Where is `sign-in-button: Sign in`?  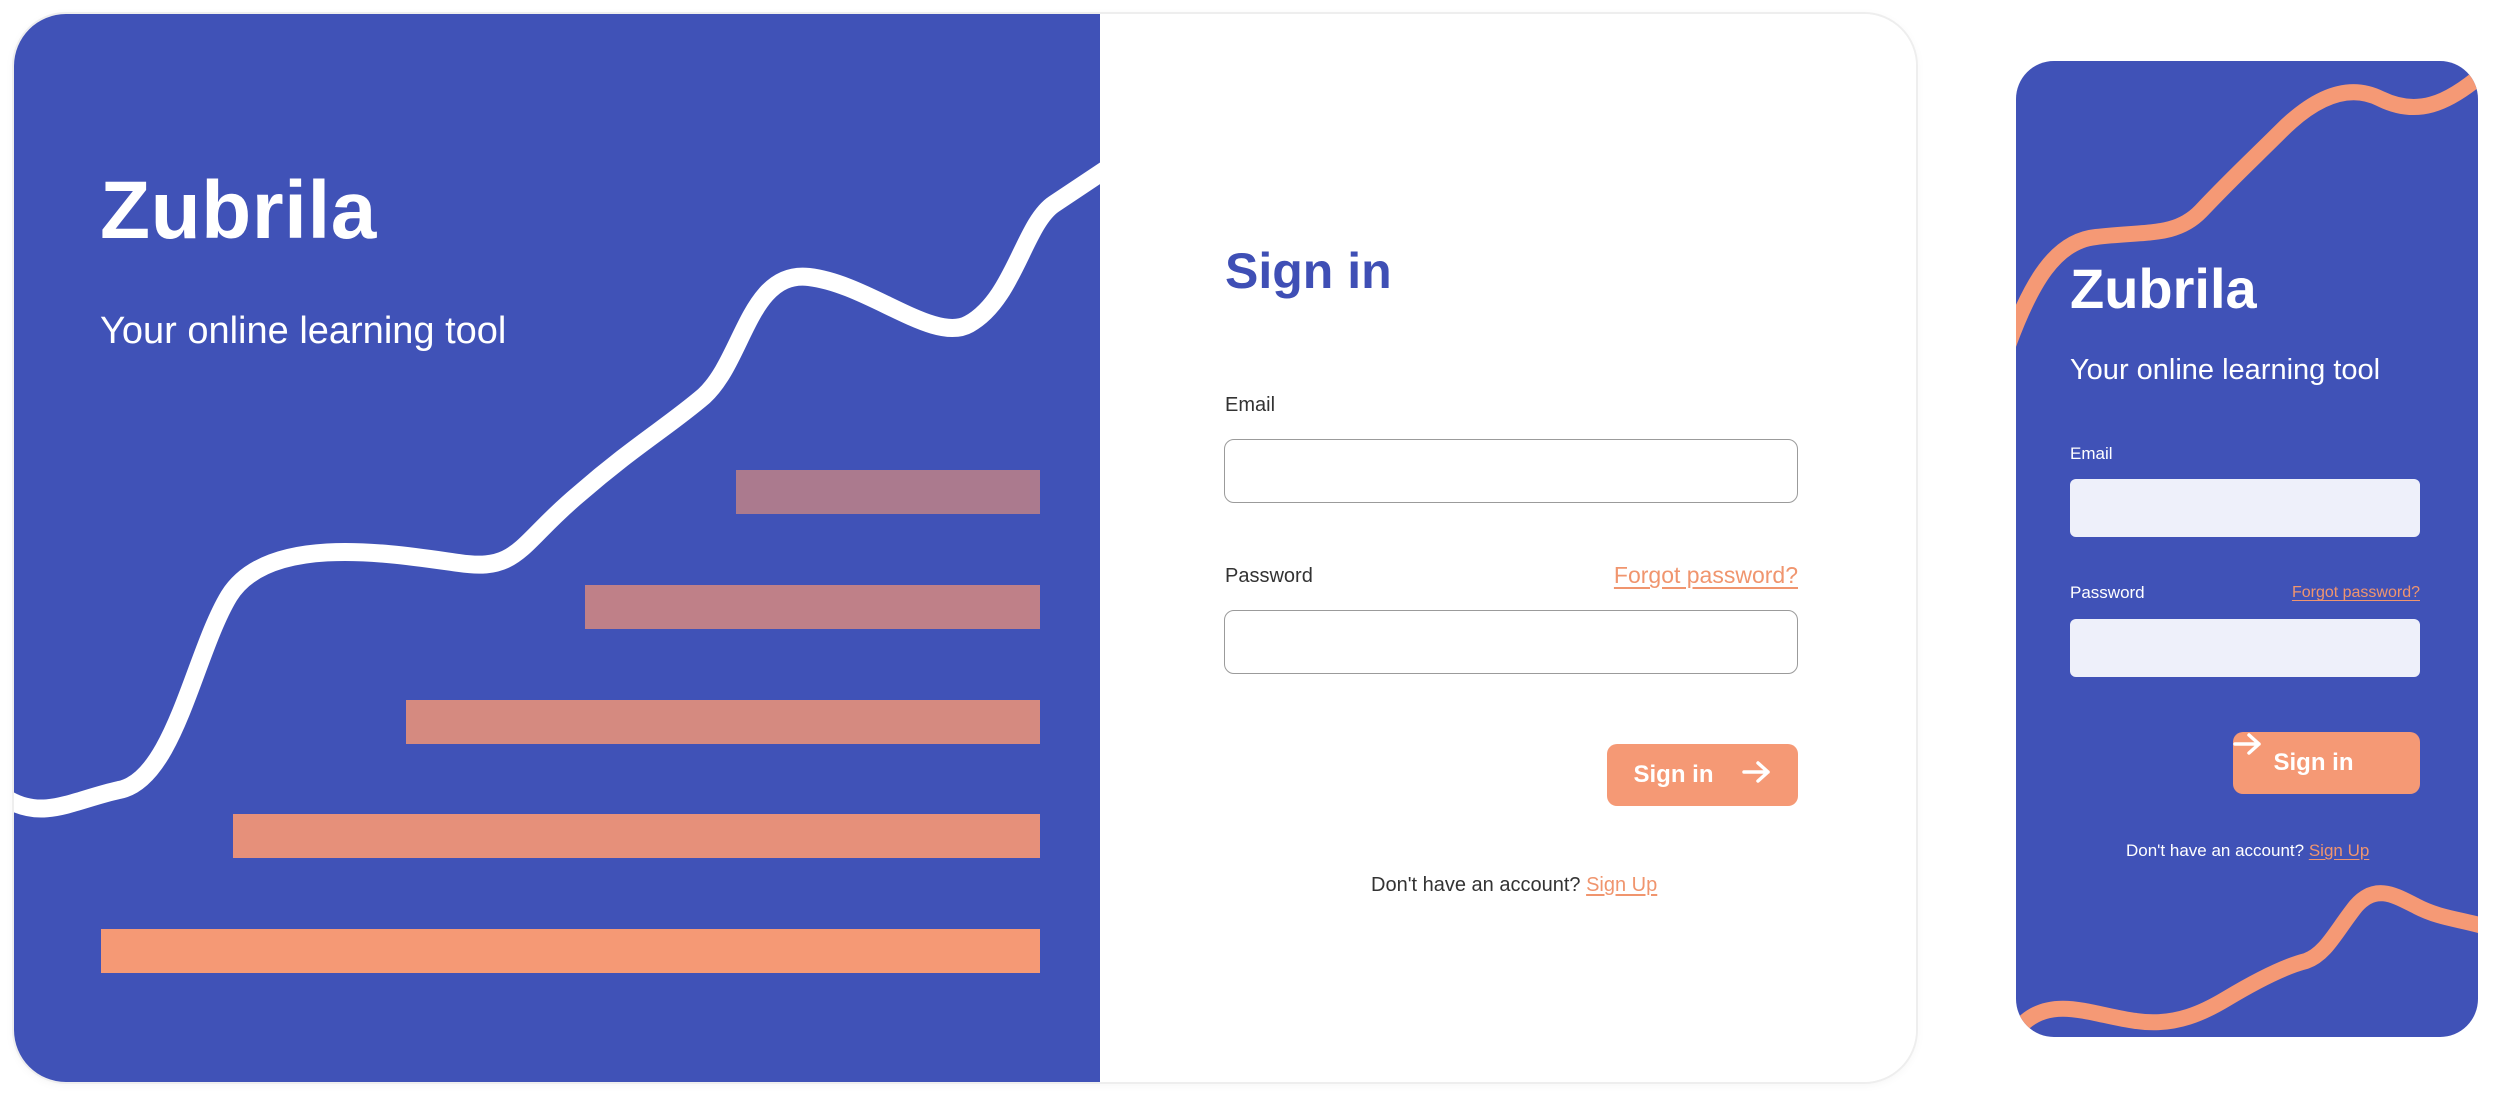
sign-in-button: Sign in is located at coordinates (1702, 775).